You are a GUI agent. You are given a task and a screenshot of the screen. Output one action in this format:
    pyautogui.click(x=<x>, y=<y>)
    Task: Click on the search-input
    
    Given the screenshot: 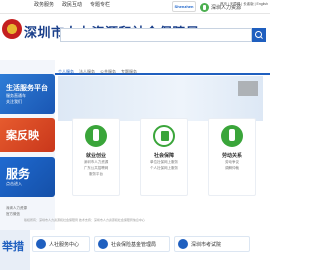 What is the action you would take?
    pyautogui.click(x=156, y=35)
    